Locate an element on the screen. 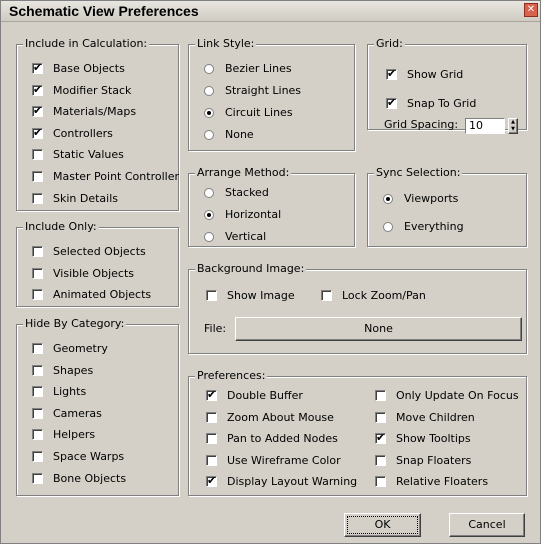  group-title: Sync Selection: is located at coordinates (418, 173).